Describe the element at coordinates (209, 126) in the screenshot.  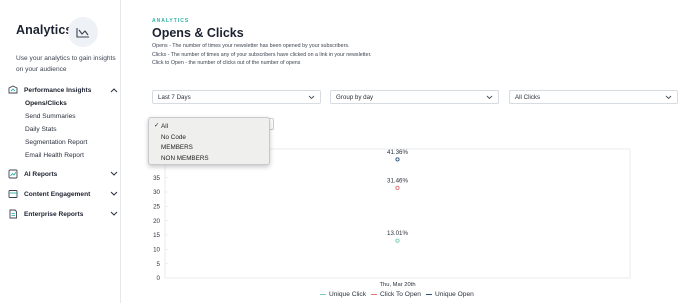
I see `dropdown-option-all: ✓ All` at that location.